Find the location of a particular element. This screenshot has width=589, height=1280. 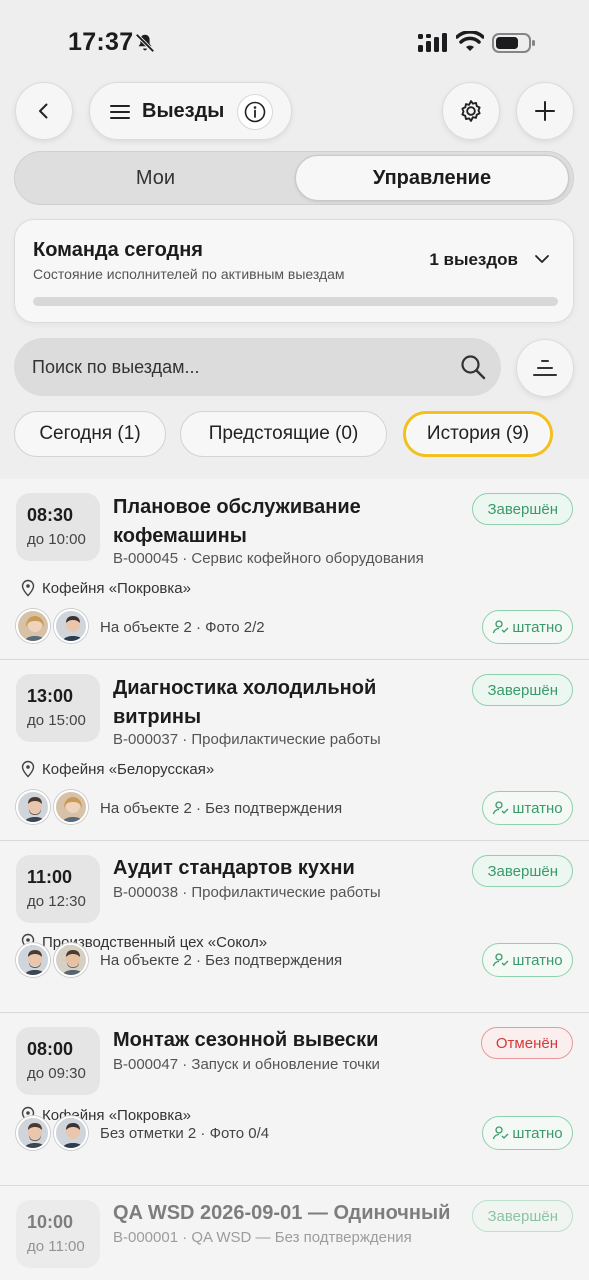

visit-meta: В-000047 · Запуск и обновление точки is located at coordinates (246, 1064).